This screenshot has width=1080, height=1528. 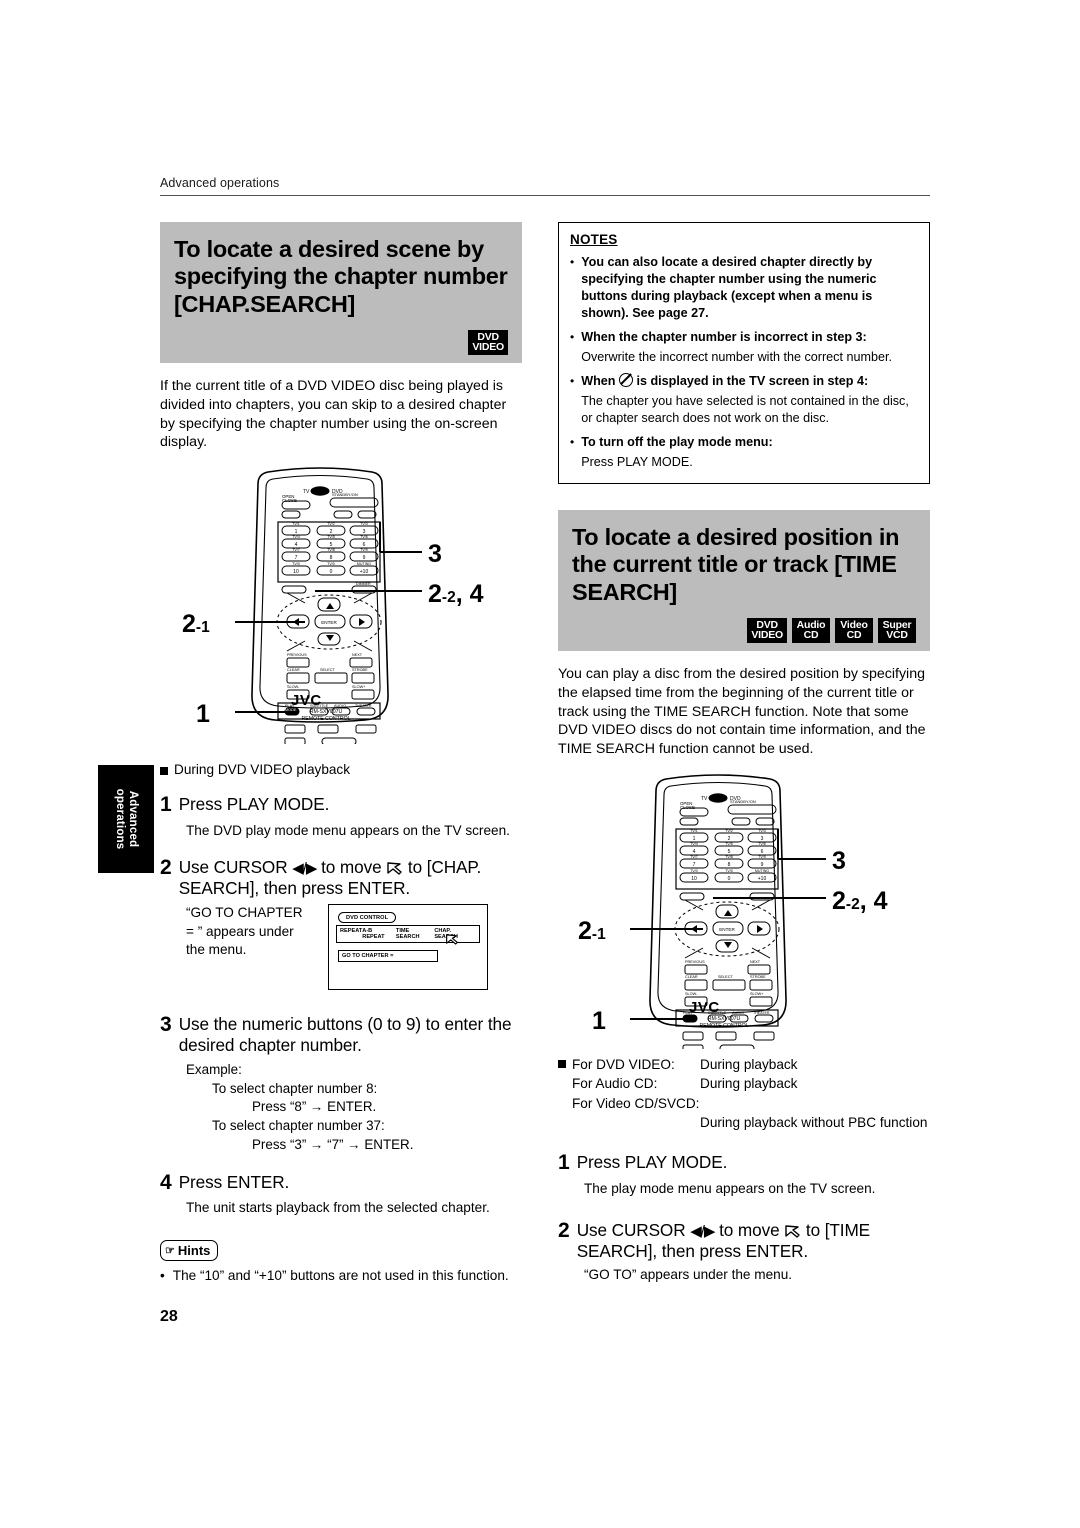 What do you see at coordinates (545, 186) in the screenshot?
I see `running-head: Advanced operations` at bounding box center [545, 186].